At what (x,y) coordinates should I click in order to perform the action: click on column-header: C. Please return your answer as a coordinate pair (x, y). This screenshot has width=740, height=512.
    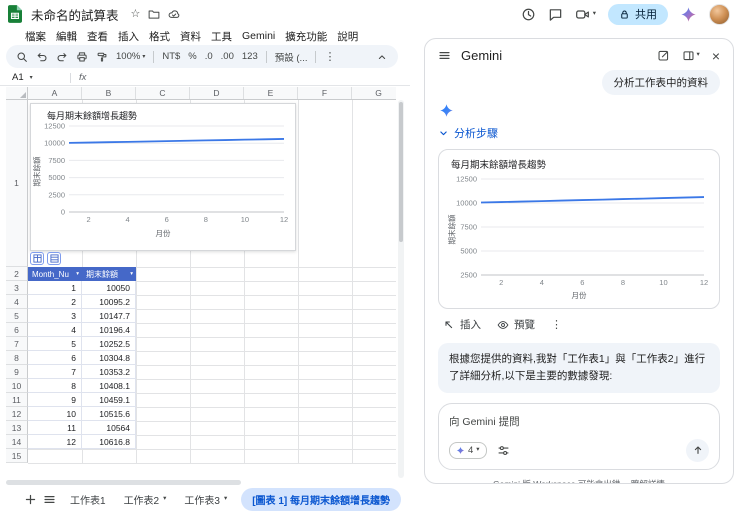
    Looking at the image, I should click on (163, 93).